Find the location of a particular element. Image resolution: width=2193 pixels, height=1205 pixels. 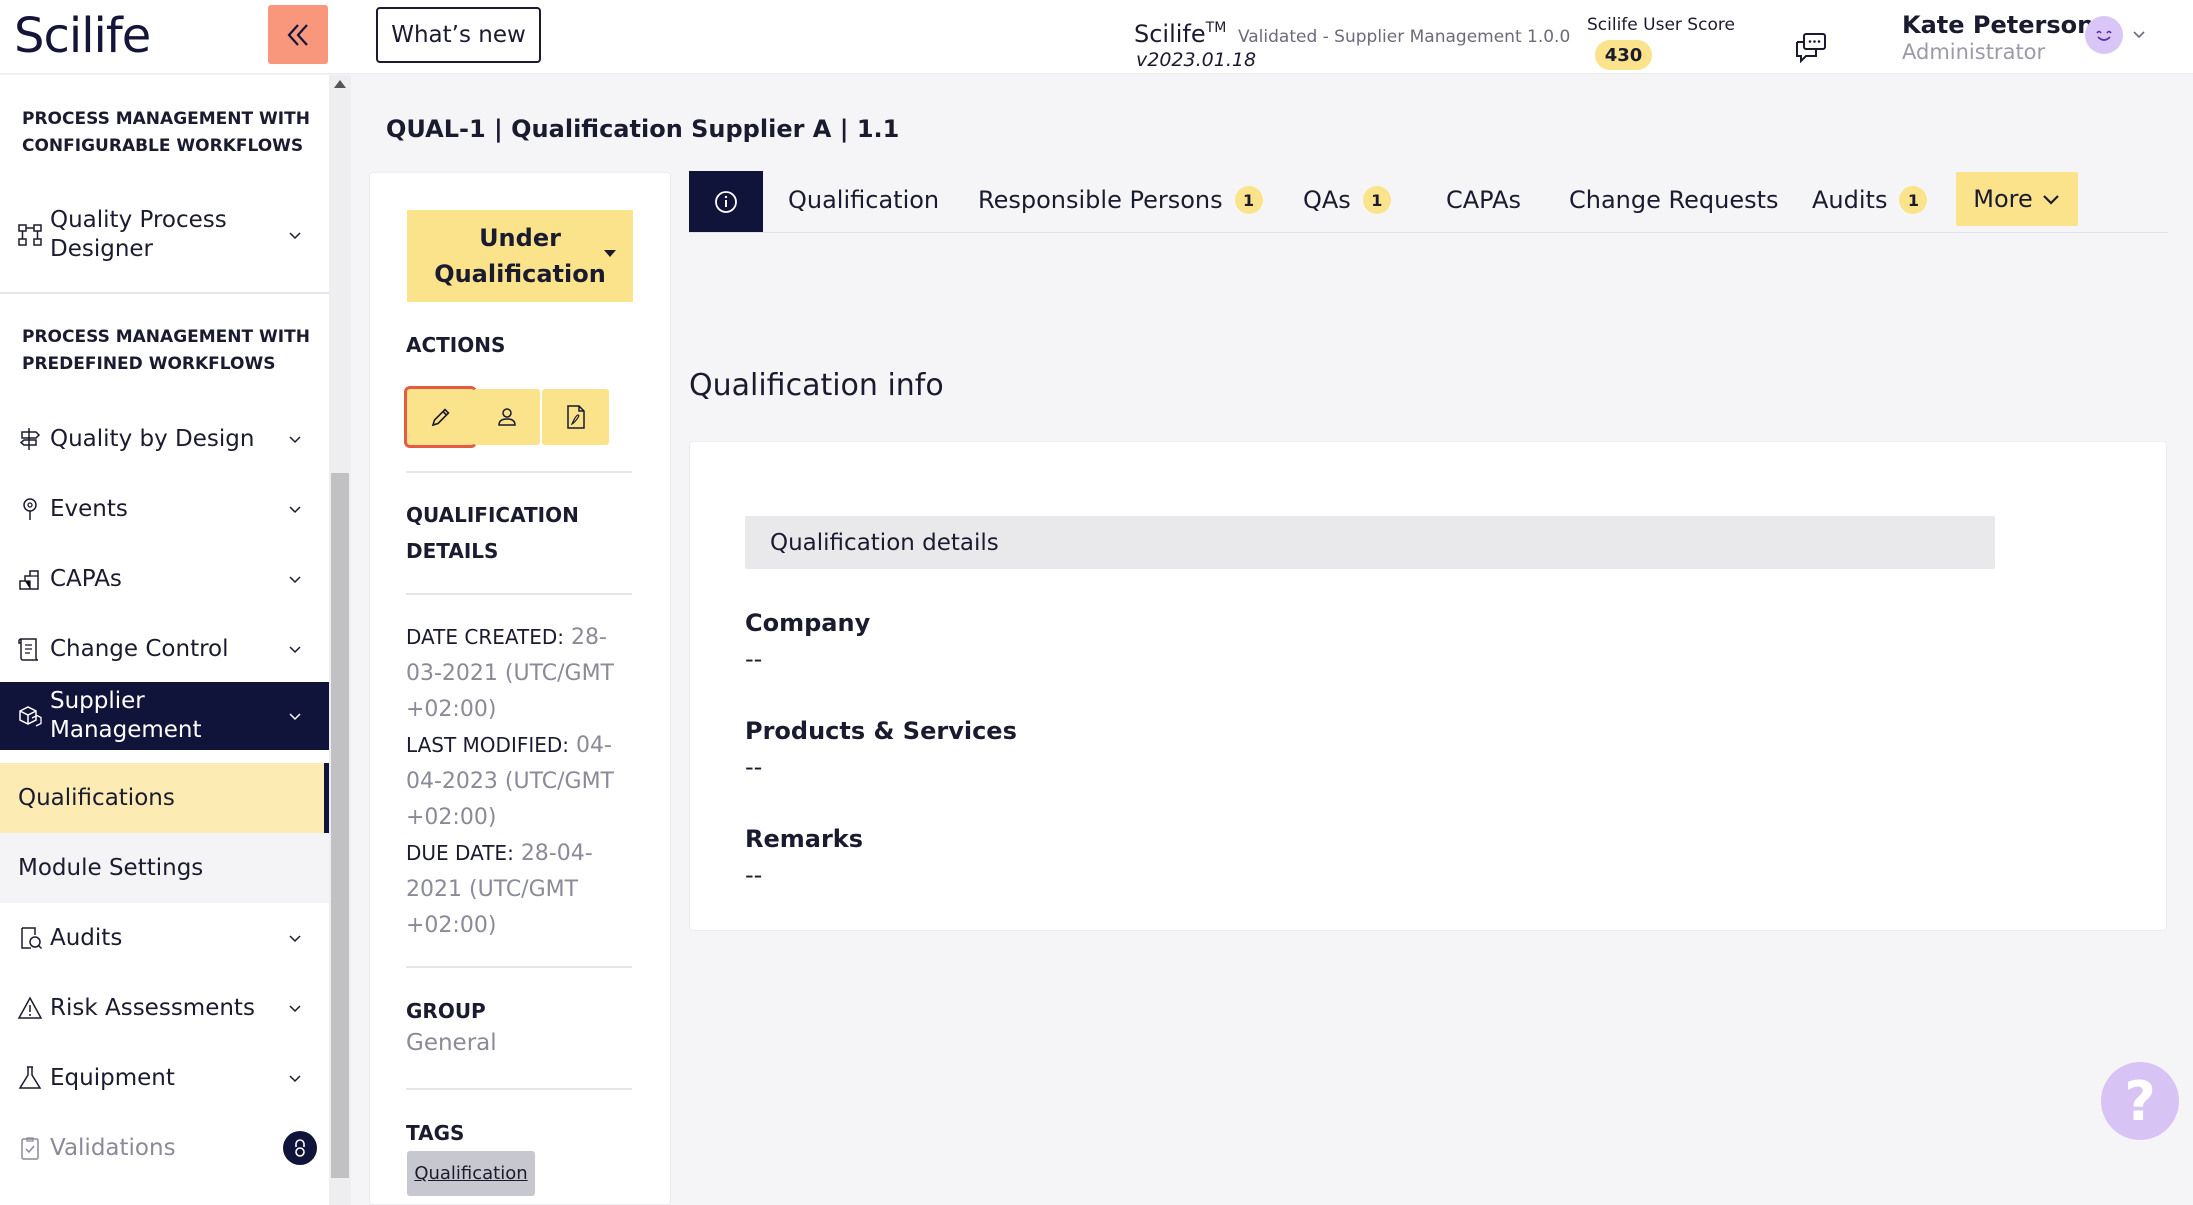

due-date-label: DUE DATE: is located at coordinates (460, 853).